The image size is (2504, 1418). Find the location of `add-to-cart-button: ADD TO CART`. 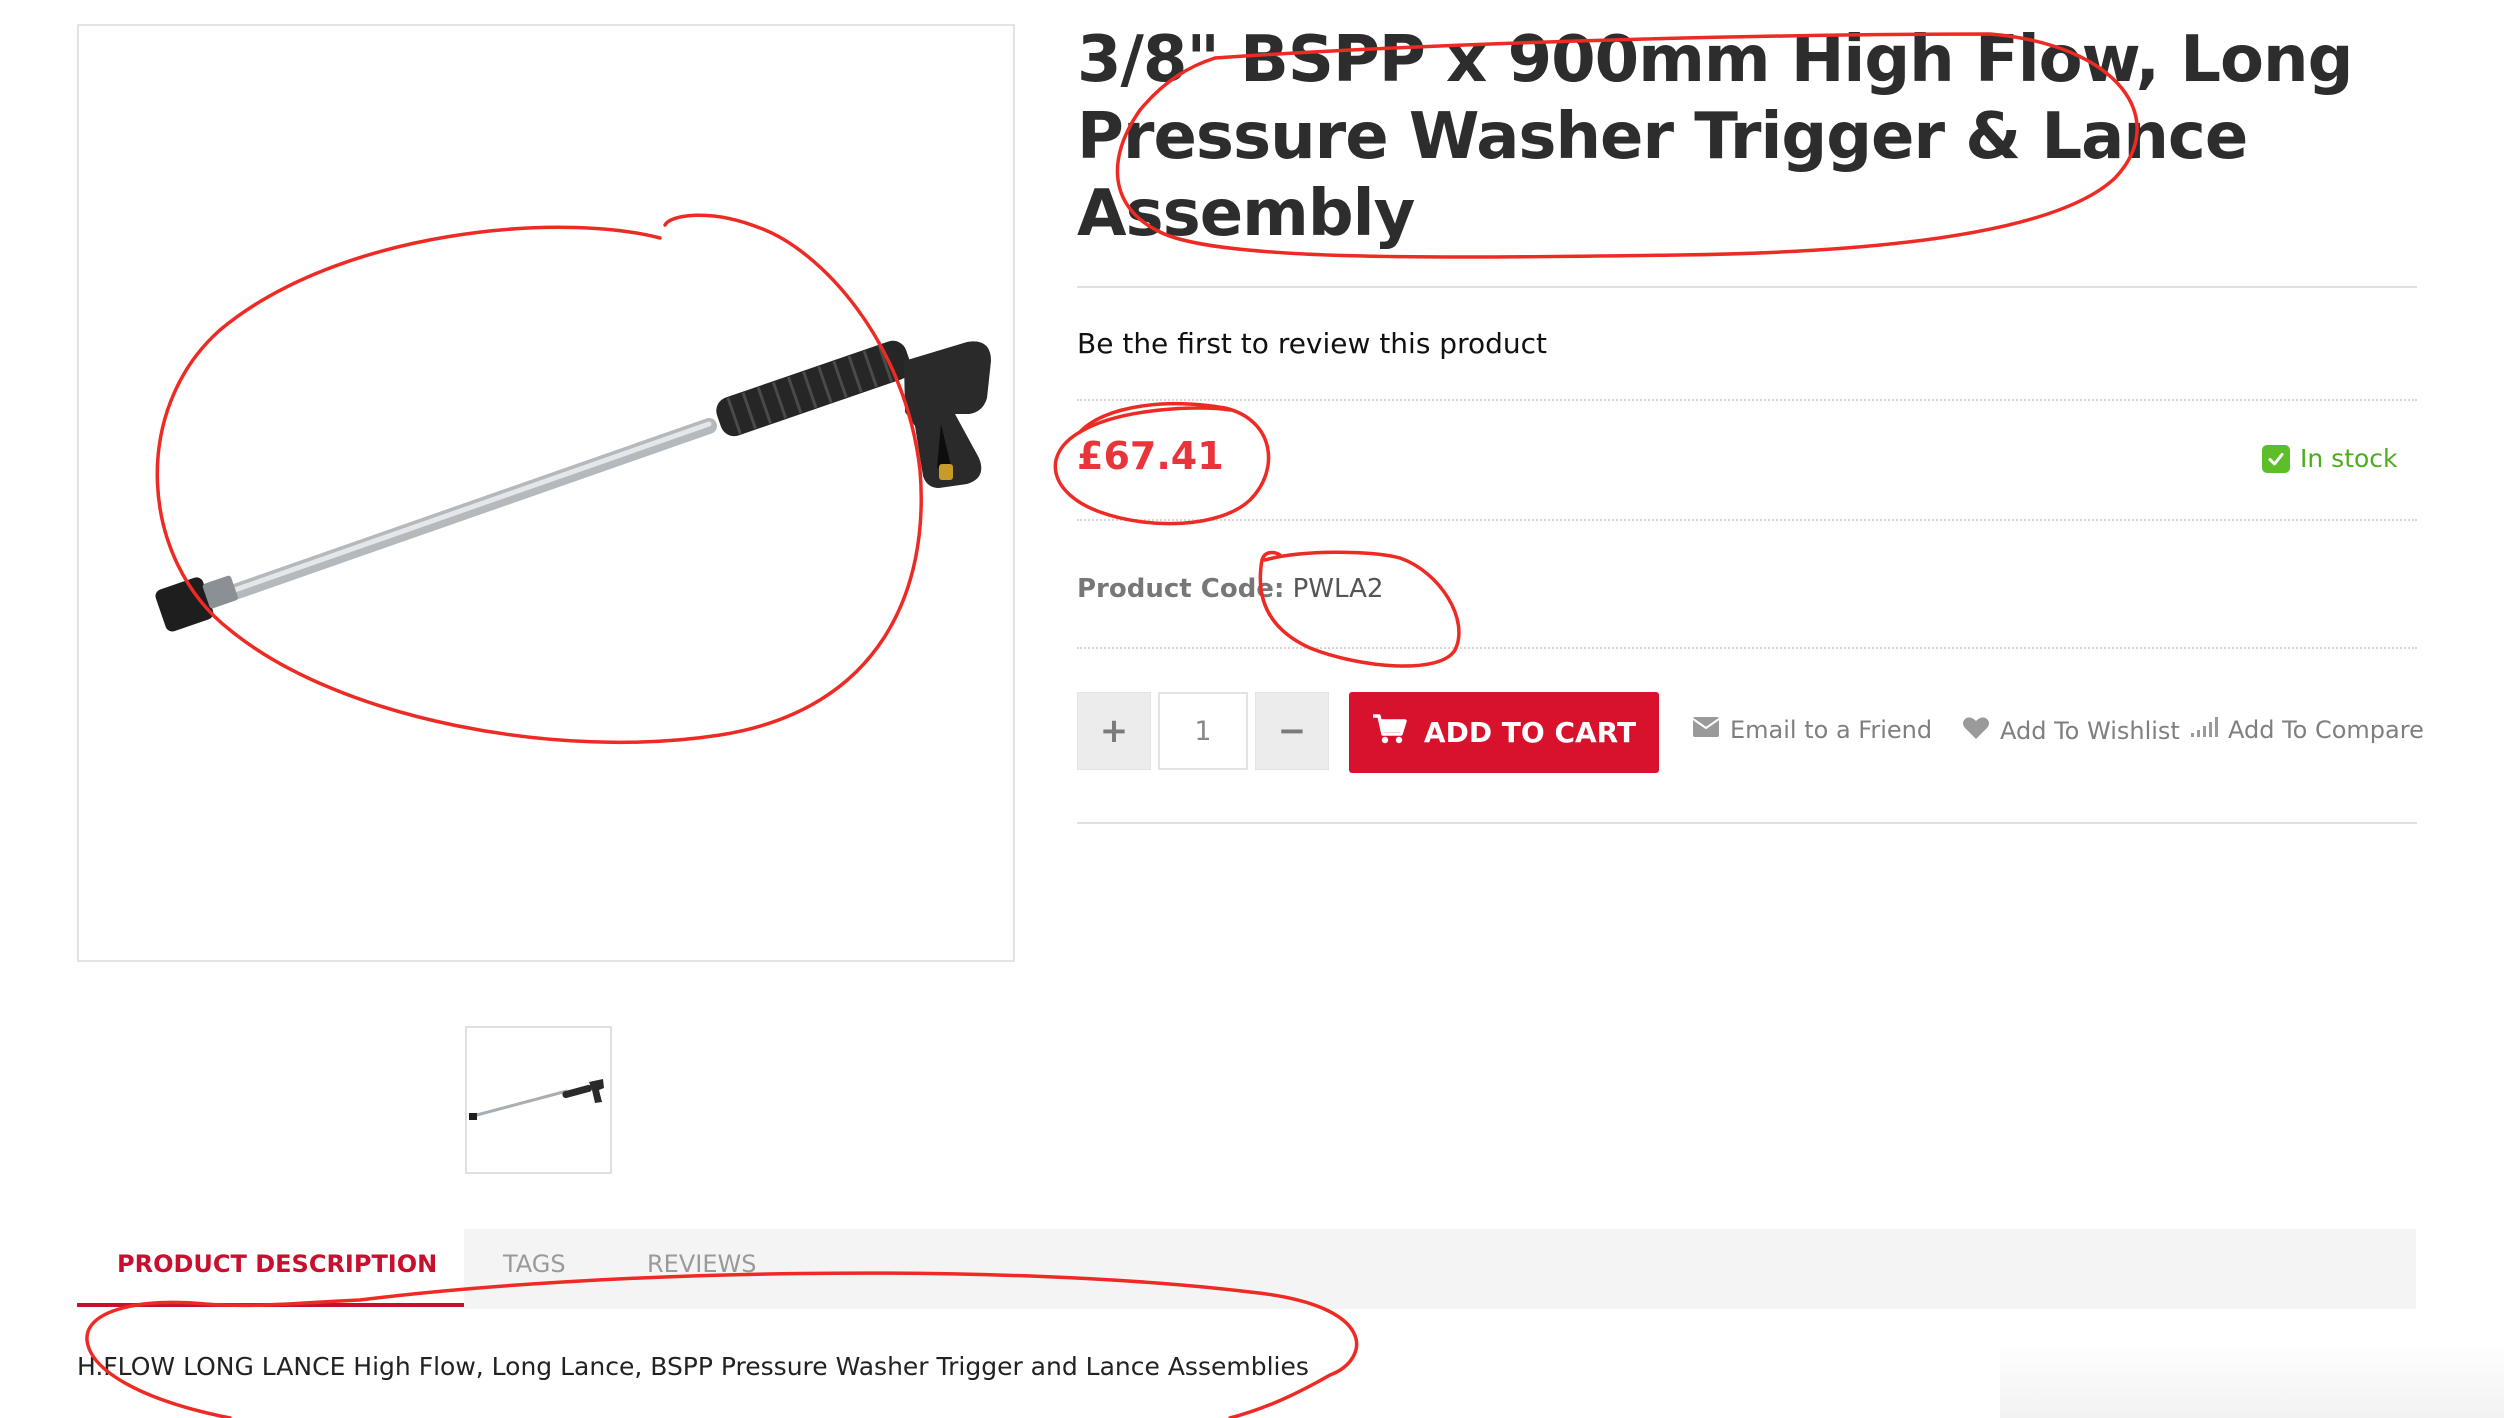

add-to-cart-button: ADD TO CART is located at coordinates (1504, 732).